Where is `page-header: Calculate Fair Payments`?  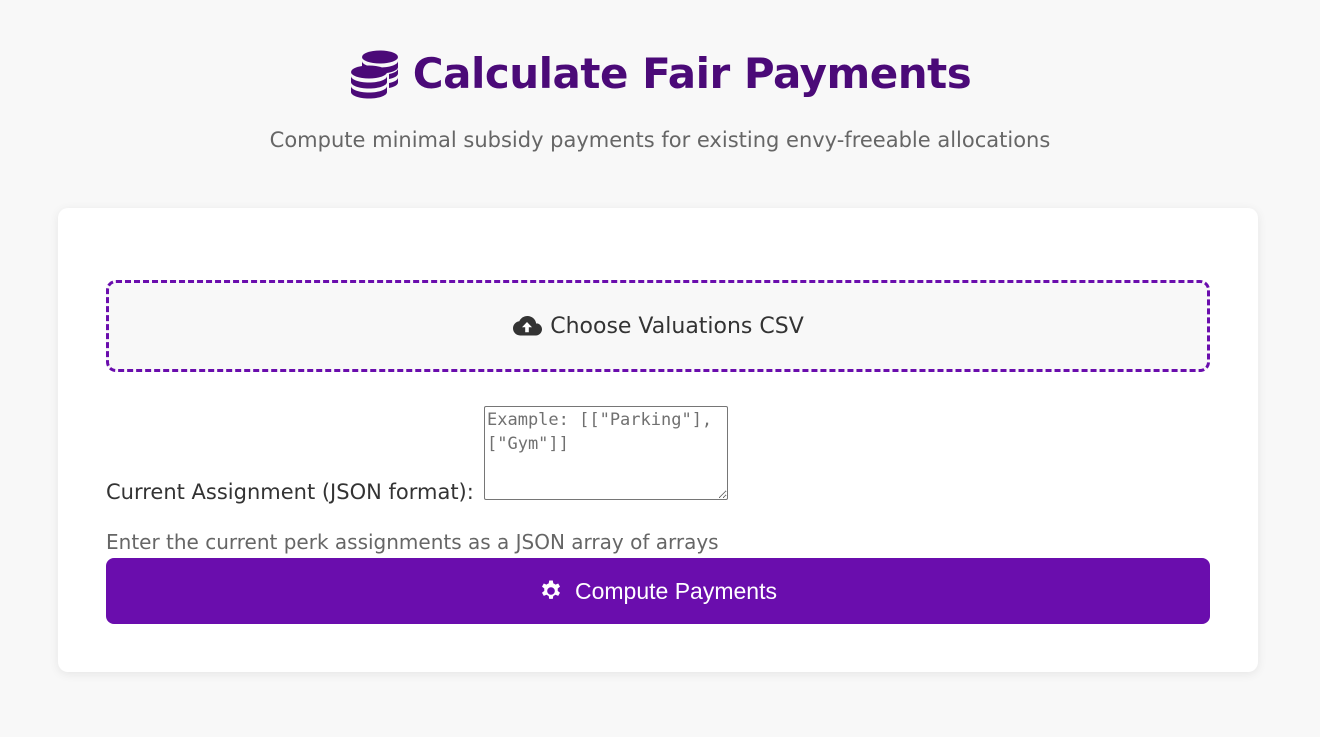
page-header: Calculate Fair Payments is located at coordinates (660, 74).